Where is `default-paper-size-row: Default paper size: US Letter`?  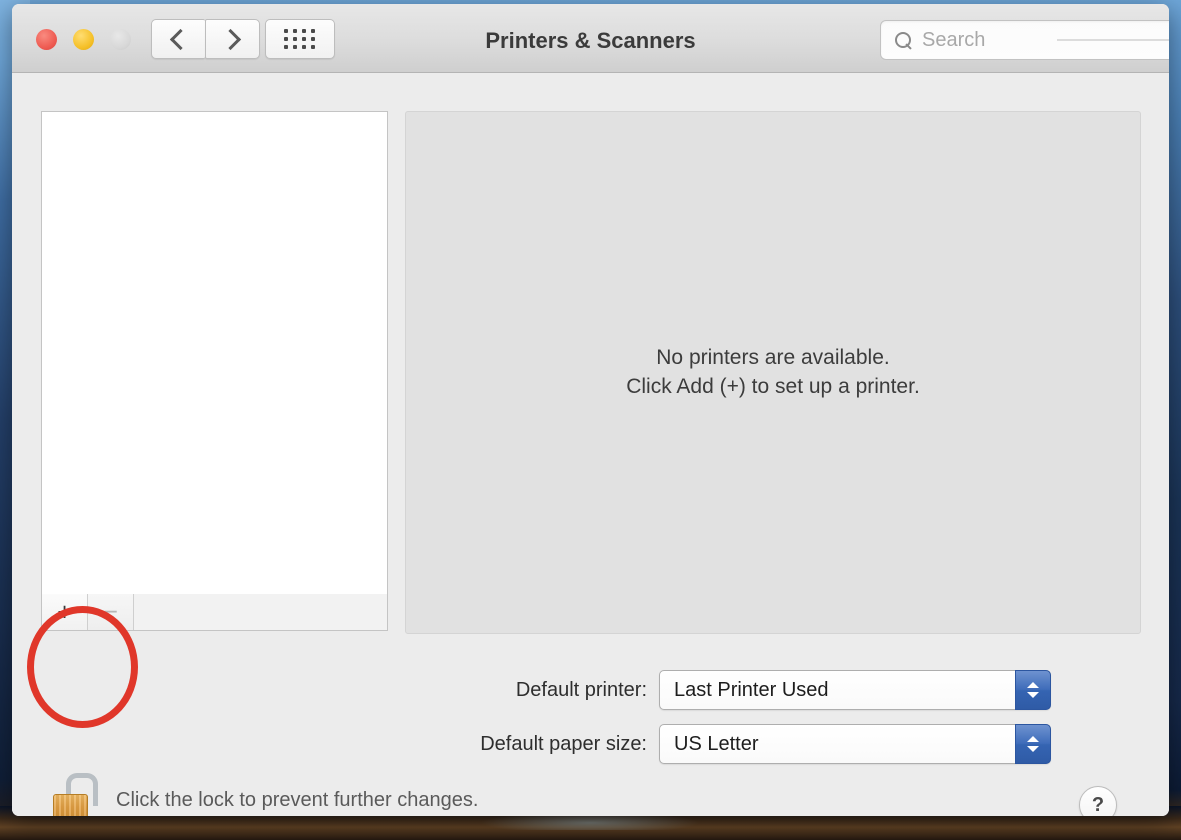 default-paper-size-row: Default paper size: US Letter is located at coordinates (531, 744).